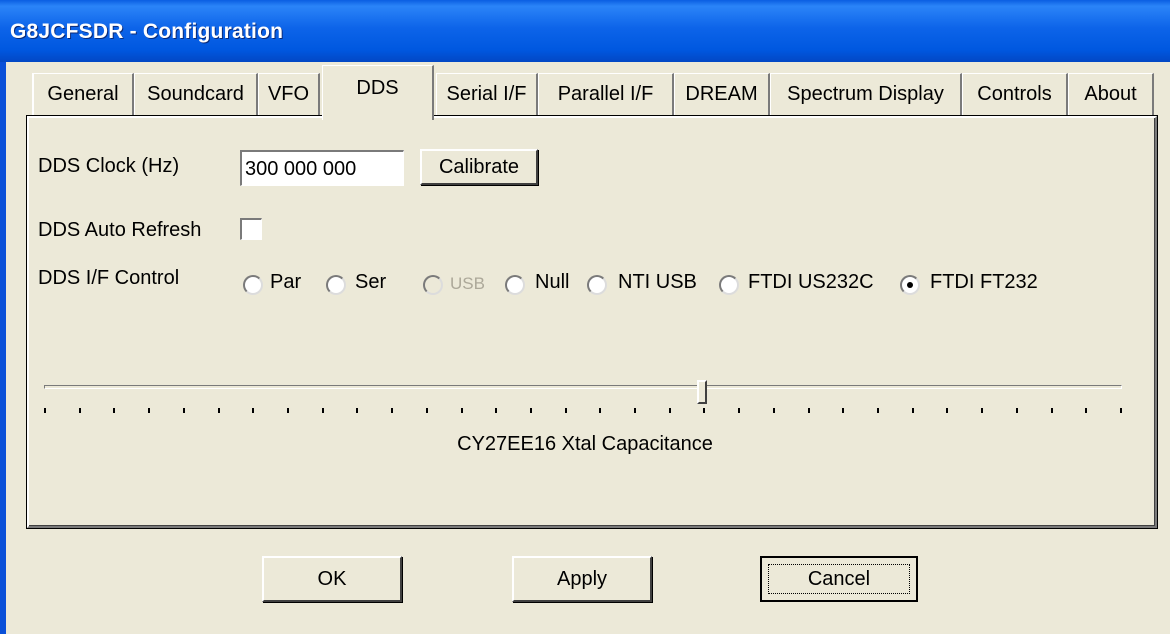  What do you see at coordinates (371, 282) in the screenshot?
I see `radio-ser-label: Ser` at bounding box center [371, 282].